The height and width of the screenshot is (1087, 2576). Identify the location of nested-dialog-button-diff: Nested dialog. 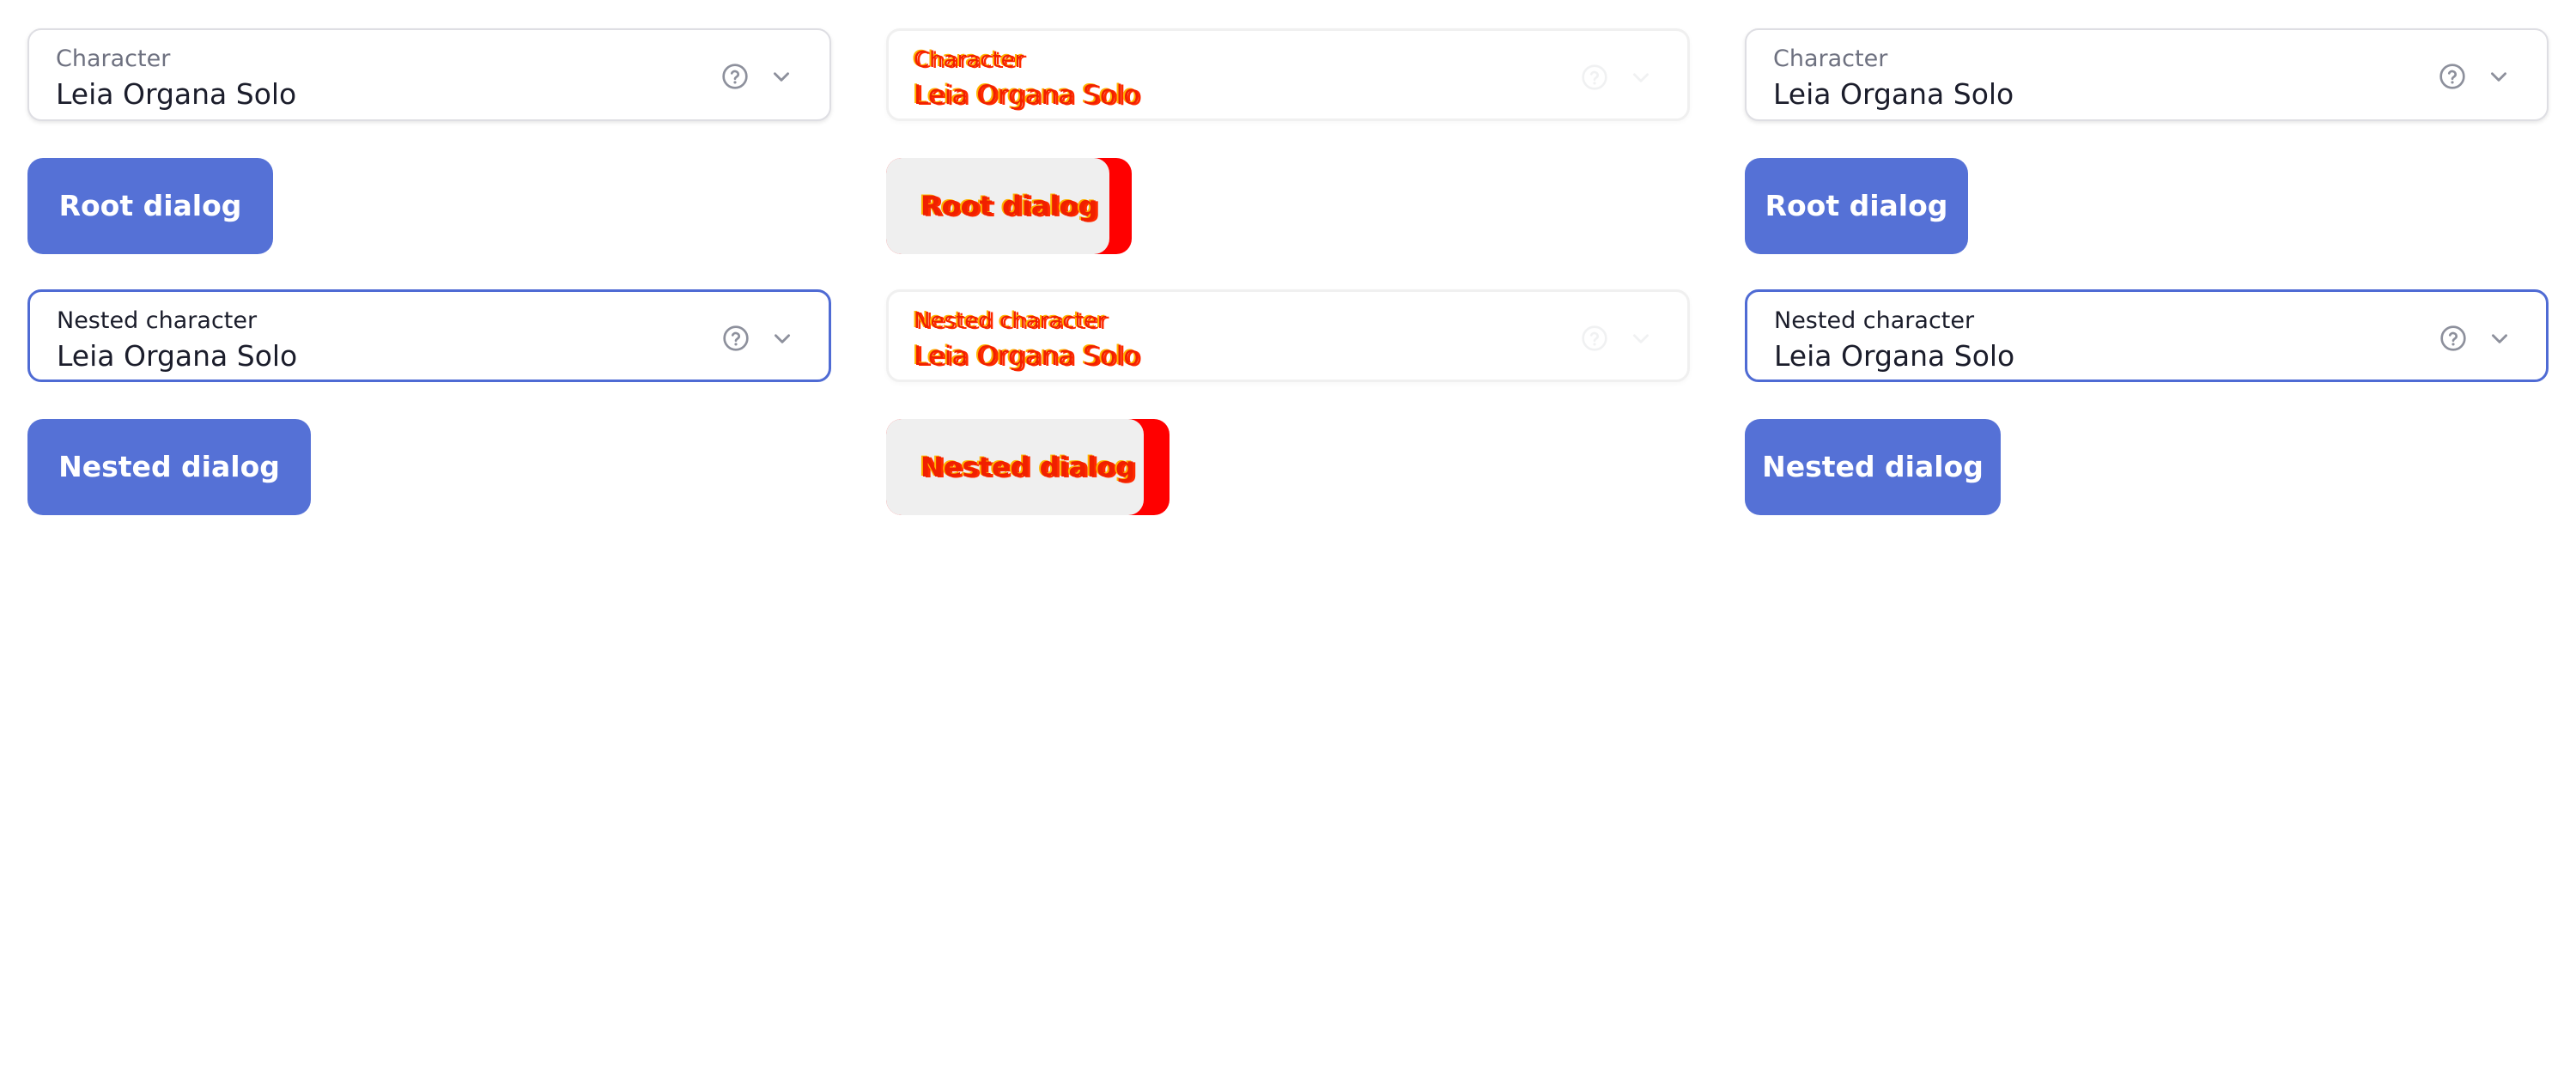
(1028, 467).